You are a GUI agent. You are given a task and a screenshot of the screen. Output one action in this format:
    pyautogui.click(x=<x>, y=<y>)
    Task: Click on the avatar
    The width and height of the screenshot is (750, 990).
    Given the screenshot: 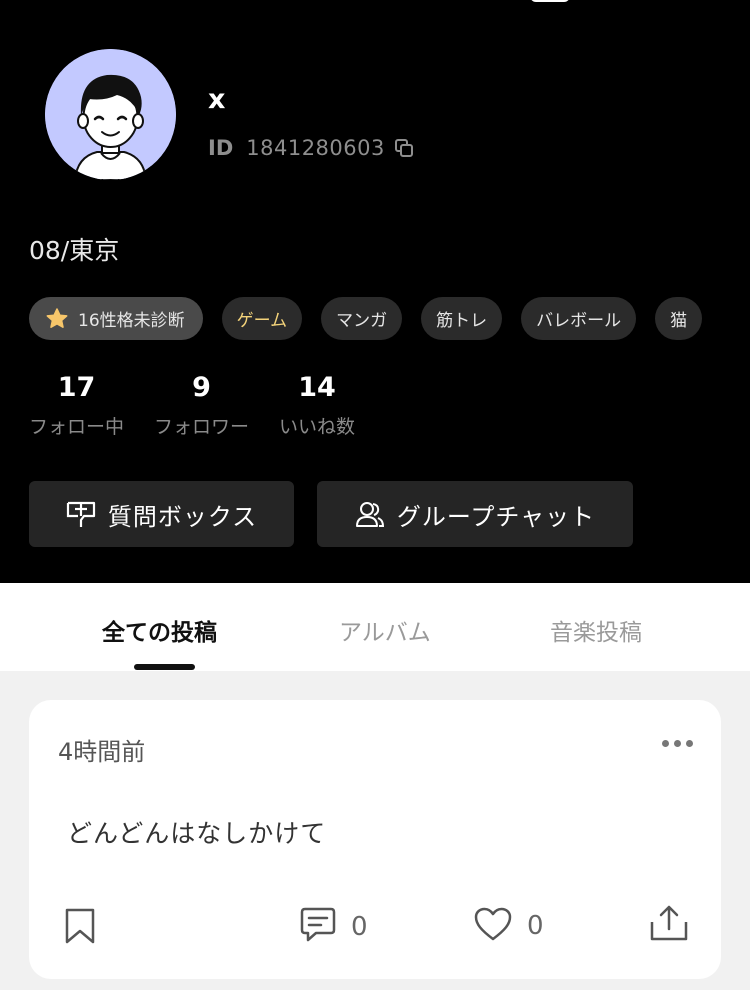 What is the action you would take?
    pyautogui.click(x=110, y=114)
    